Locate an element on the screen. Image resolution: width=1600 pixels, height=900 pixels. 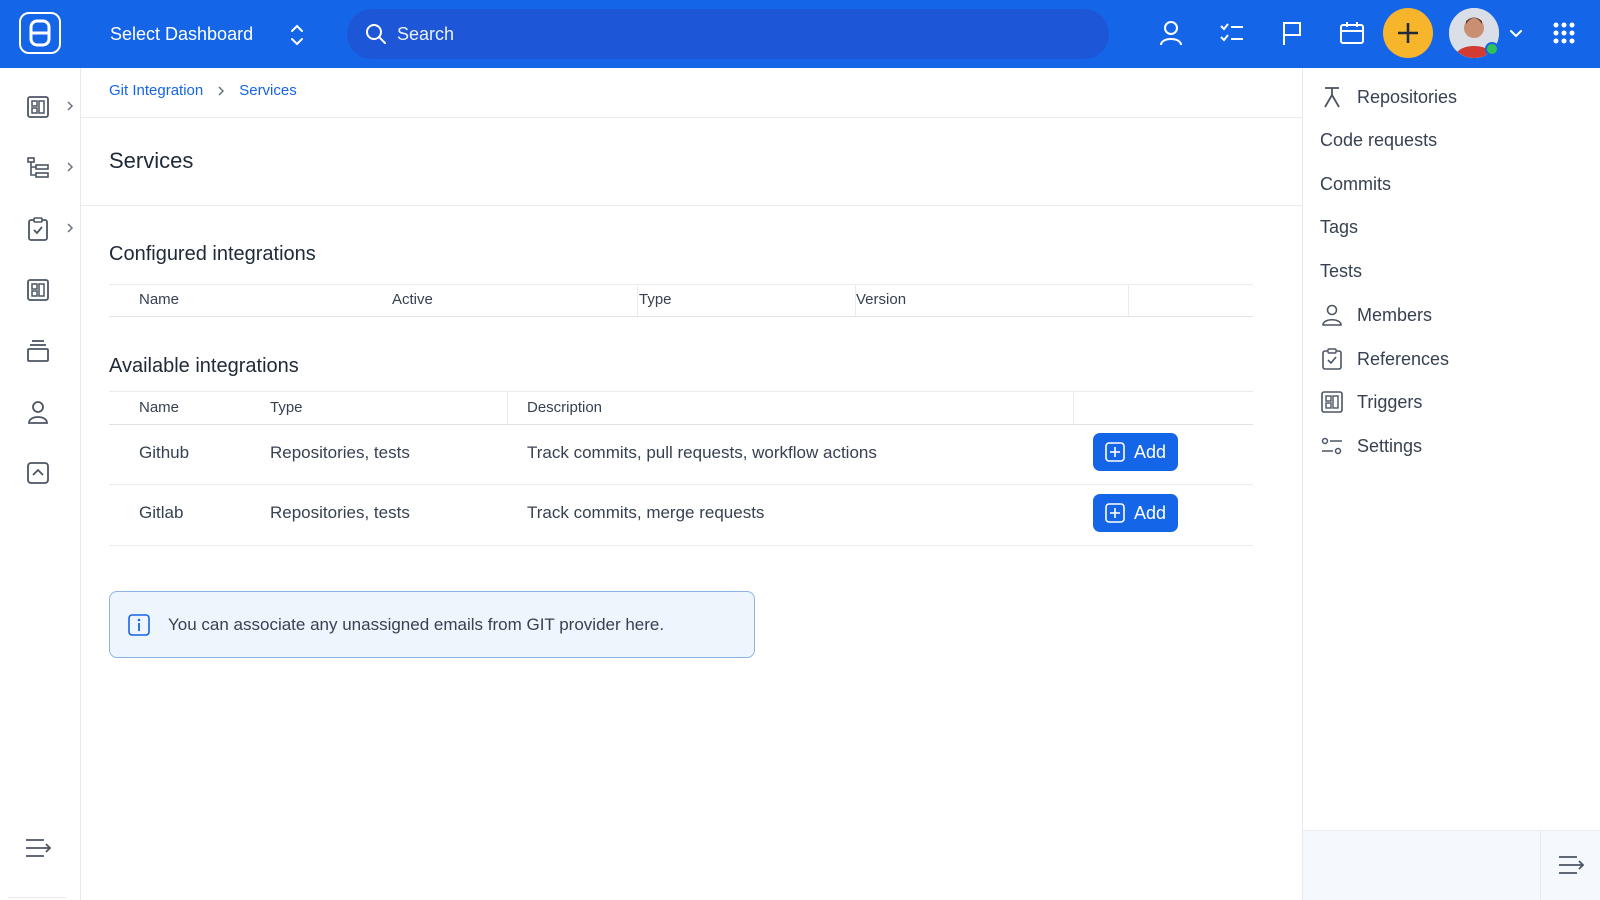
search-input: Search is located at coordinates (728, 34).